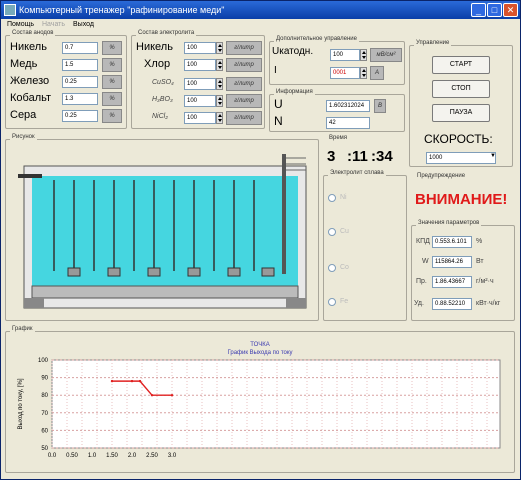 The width and height of the screenshot is (521, 480). What do you see at coordinates (244, 118) in the screenshot?
I see `electrolyte-nicl2-unit: г/литр` at bounding box center [244, 118].